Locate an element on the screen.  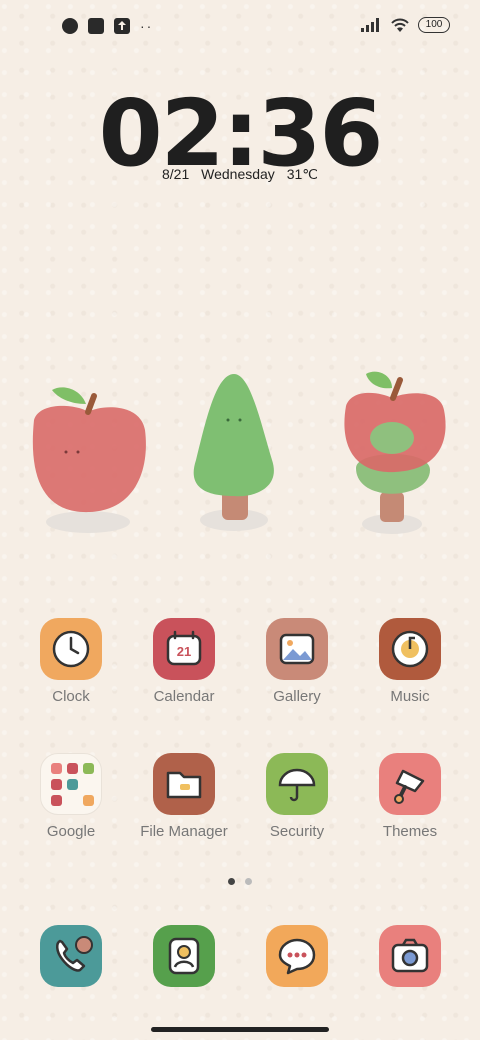
weekday-text: Wednesday is located at coordinates (238, 174).